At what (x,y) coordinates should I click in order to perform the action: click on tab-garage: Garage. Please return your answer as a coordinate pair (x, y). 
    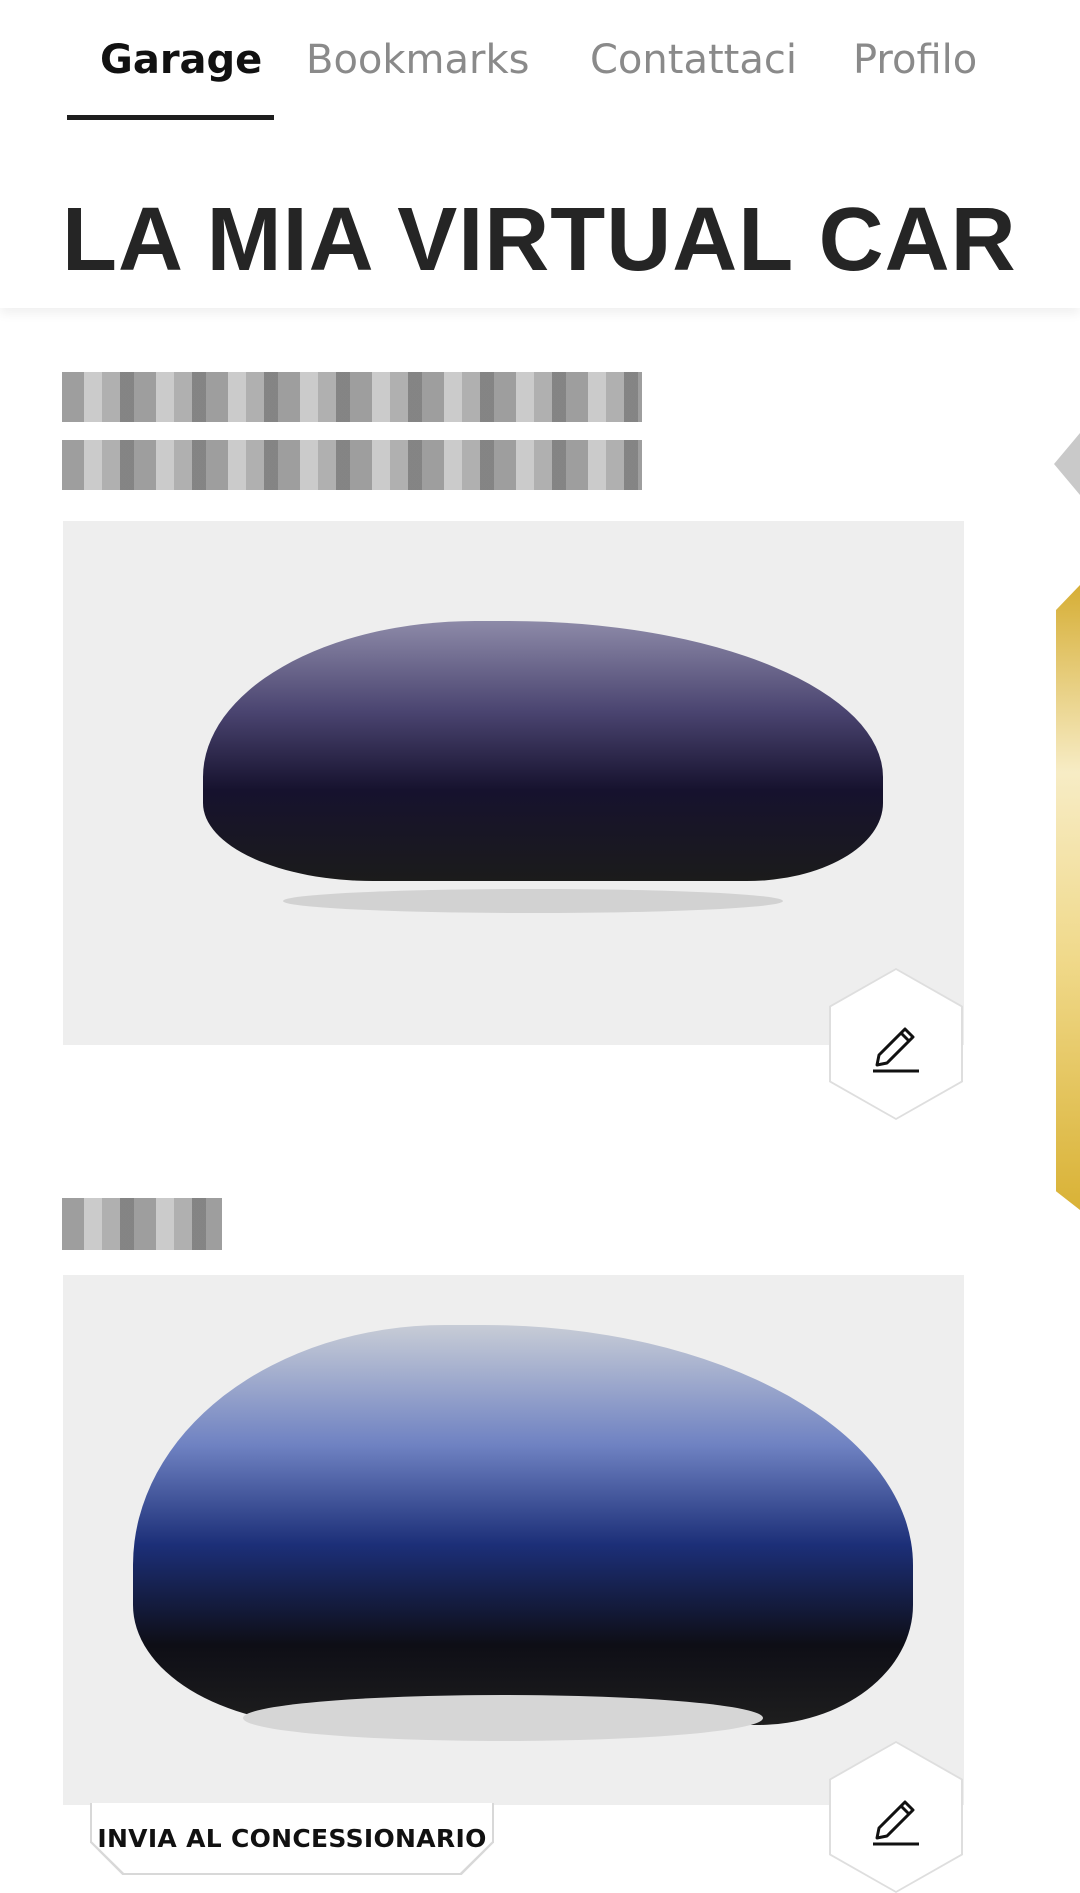
    Looking at the image, I should click on (181, 60).